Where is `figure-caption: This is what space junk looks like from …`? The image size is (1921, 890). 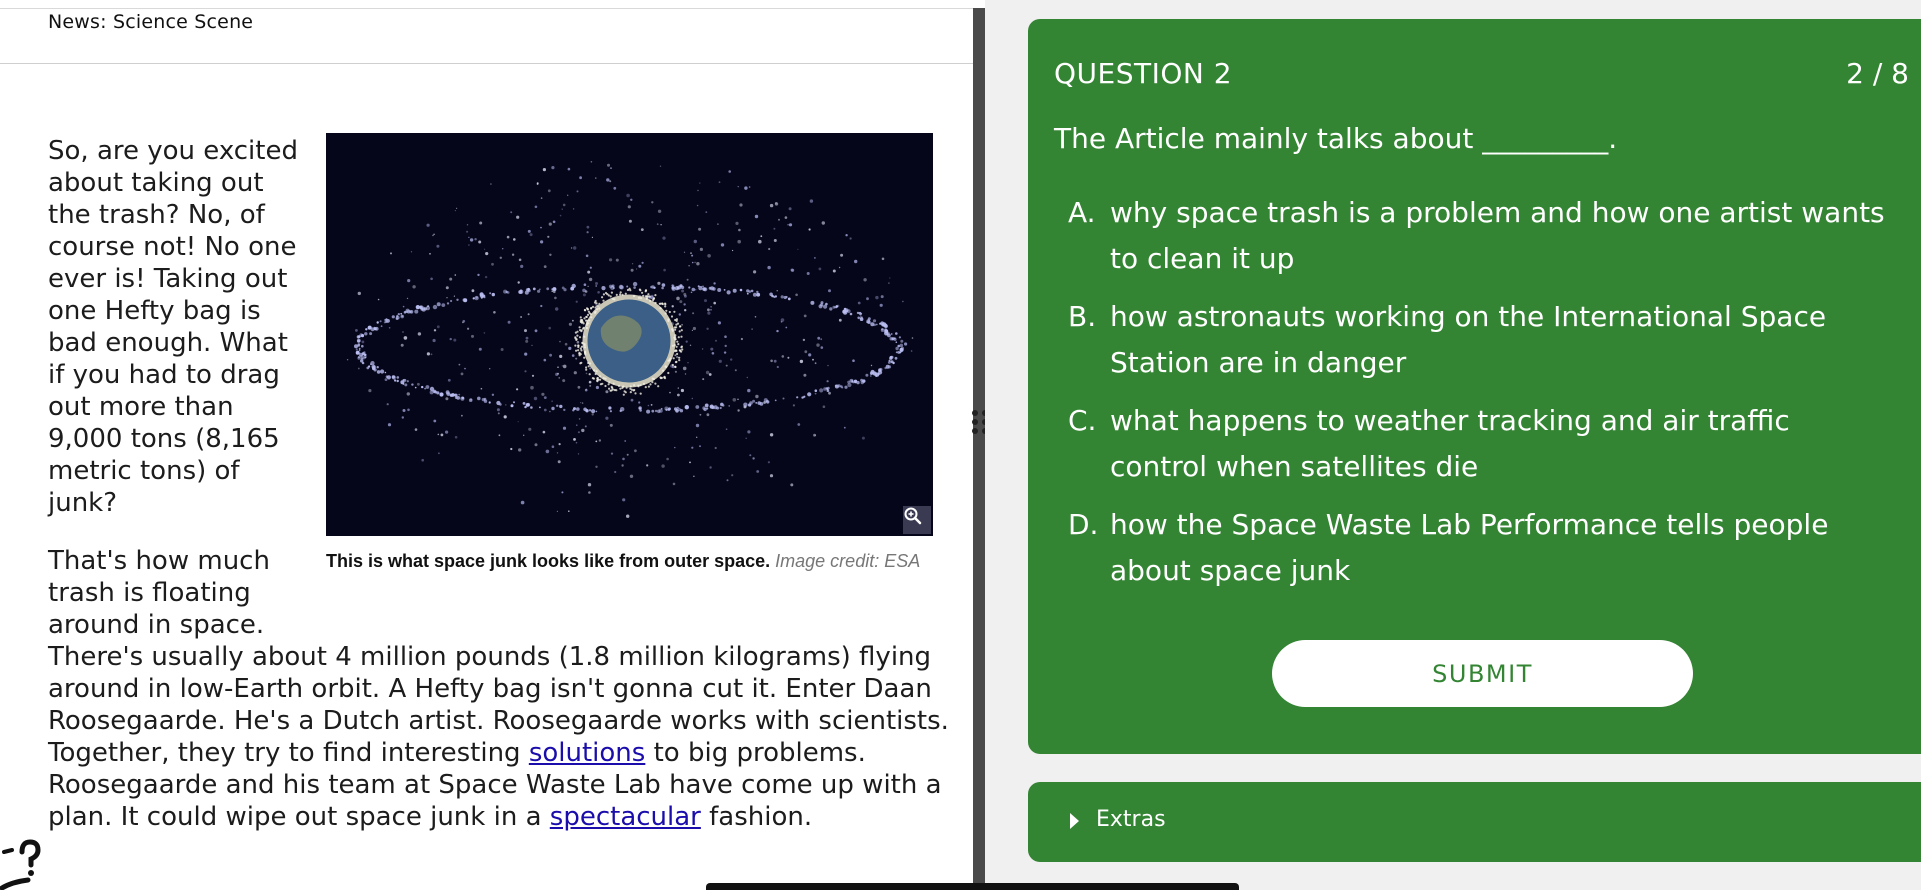
figure-caption: This is what space junk looks like from … is located at coordinates (626, 561).